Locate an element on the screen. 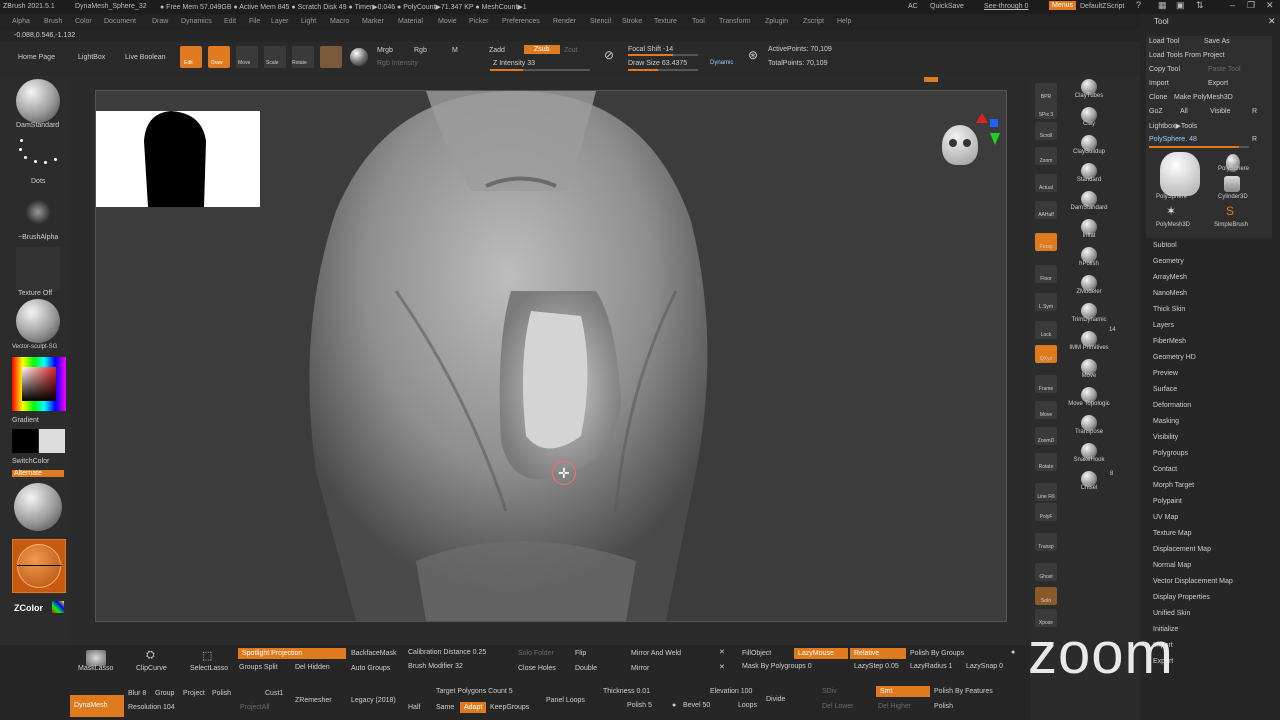 This screenshot has height=720, width=1280. rgb-intensity-slider: Rgb Intensity is located at coordinates (397, 63).